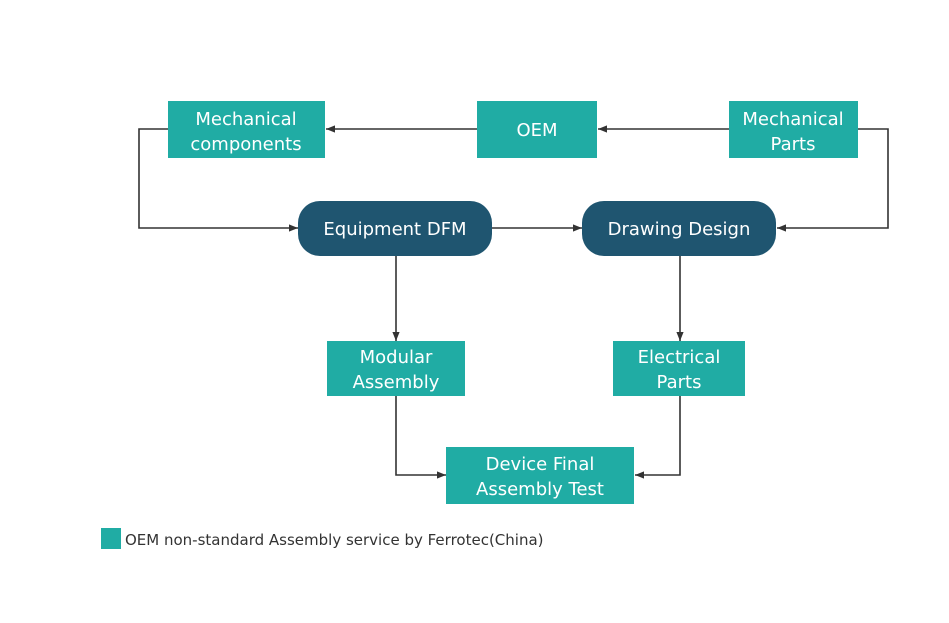 The width and height of the screenshot is (949, 623). I want to click on node-drawing-design: Drawing Design, so click(679, 228).